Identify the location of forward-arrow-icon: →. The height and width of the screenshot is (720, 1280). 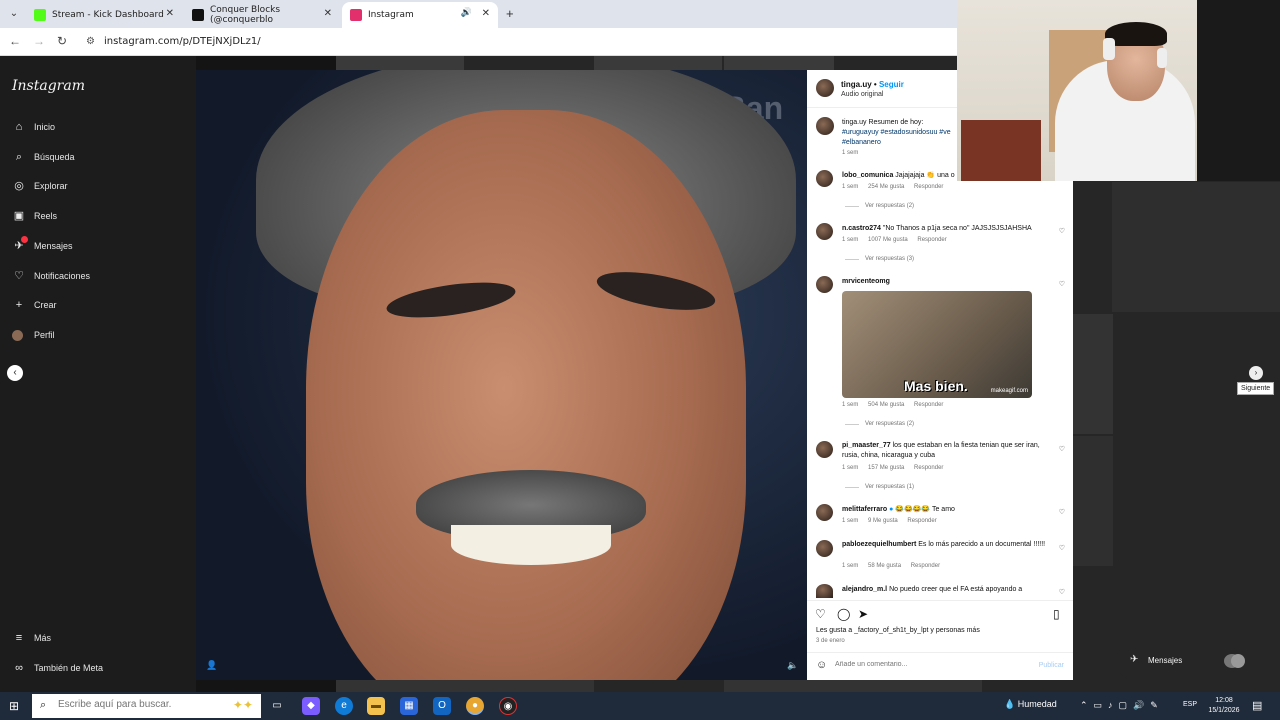
(39, 41).